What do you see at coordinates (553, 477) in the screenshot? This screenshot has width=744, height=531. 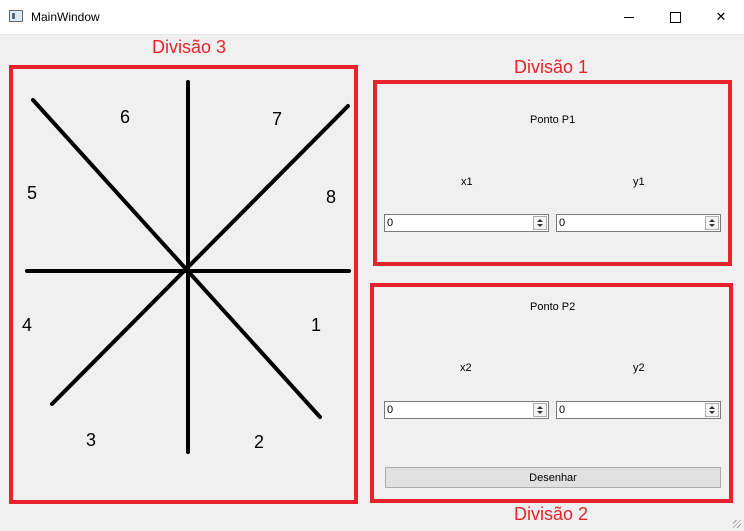 I see `draw-button: Desenhar` at bounding box center [553, 477].